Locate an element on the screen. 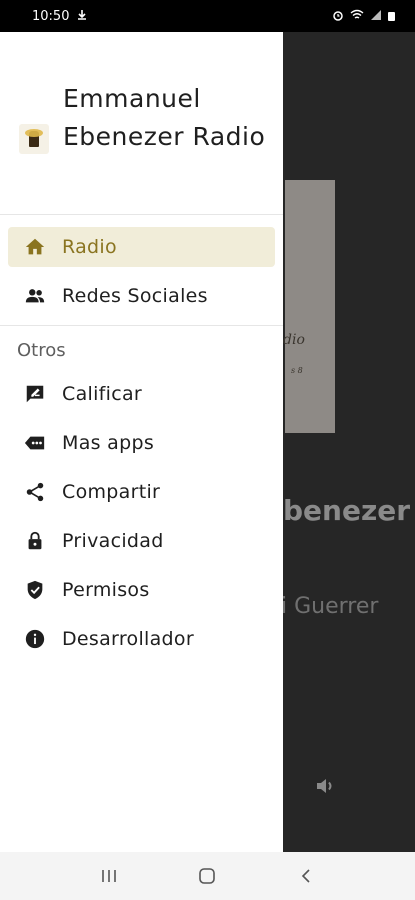 The height and width of the screenshot is (900, 415). album-art-text: dio is located at coordinates (294, 340).